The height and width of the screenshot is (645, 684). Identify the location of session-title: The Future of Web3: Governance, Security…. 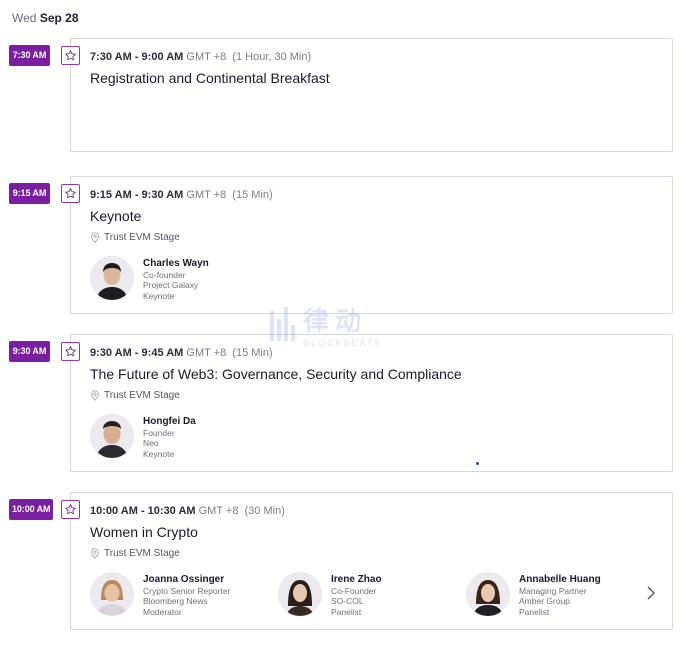
(375, 374).